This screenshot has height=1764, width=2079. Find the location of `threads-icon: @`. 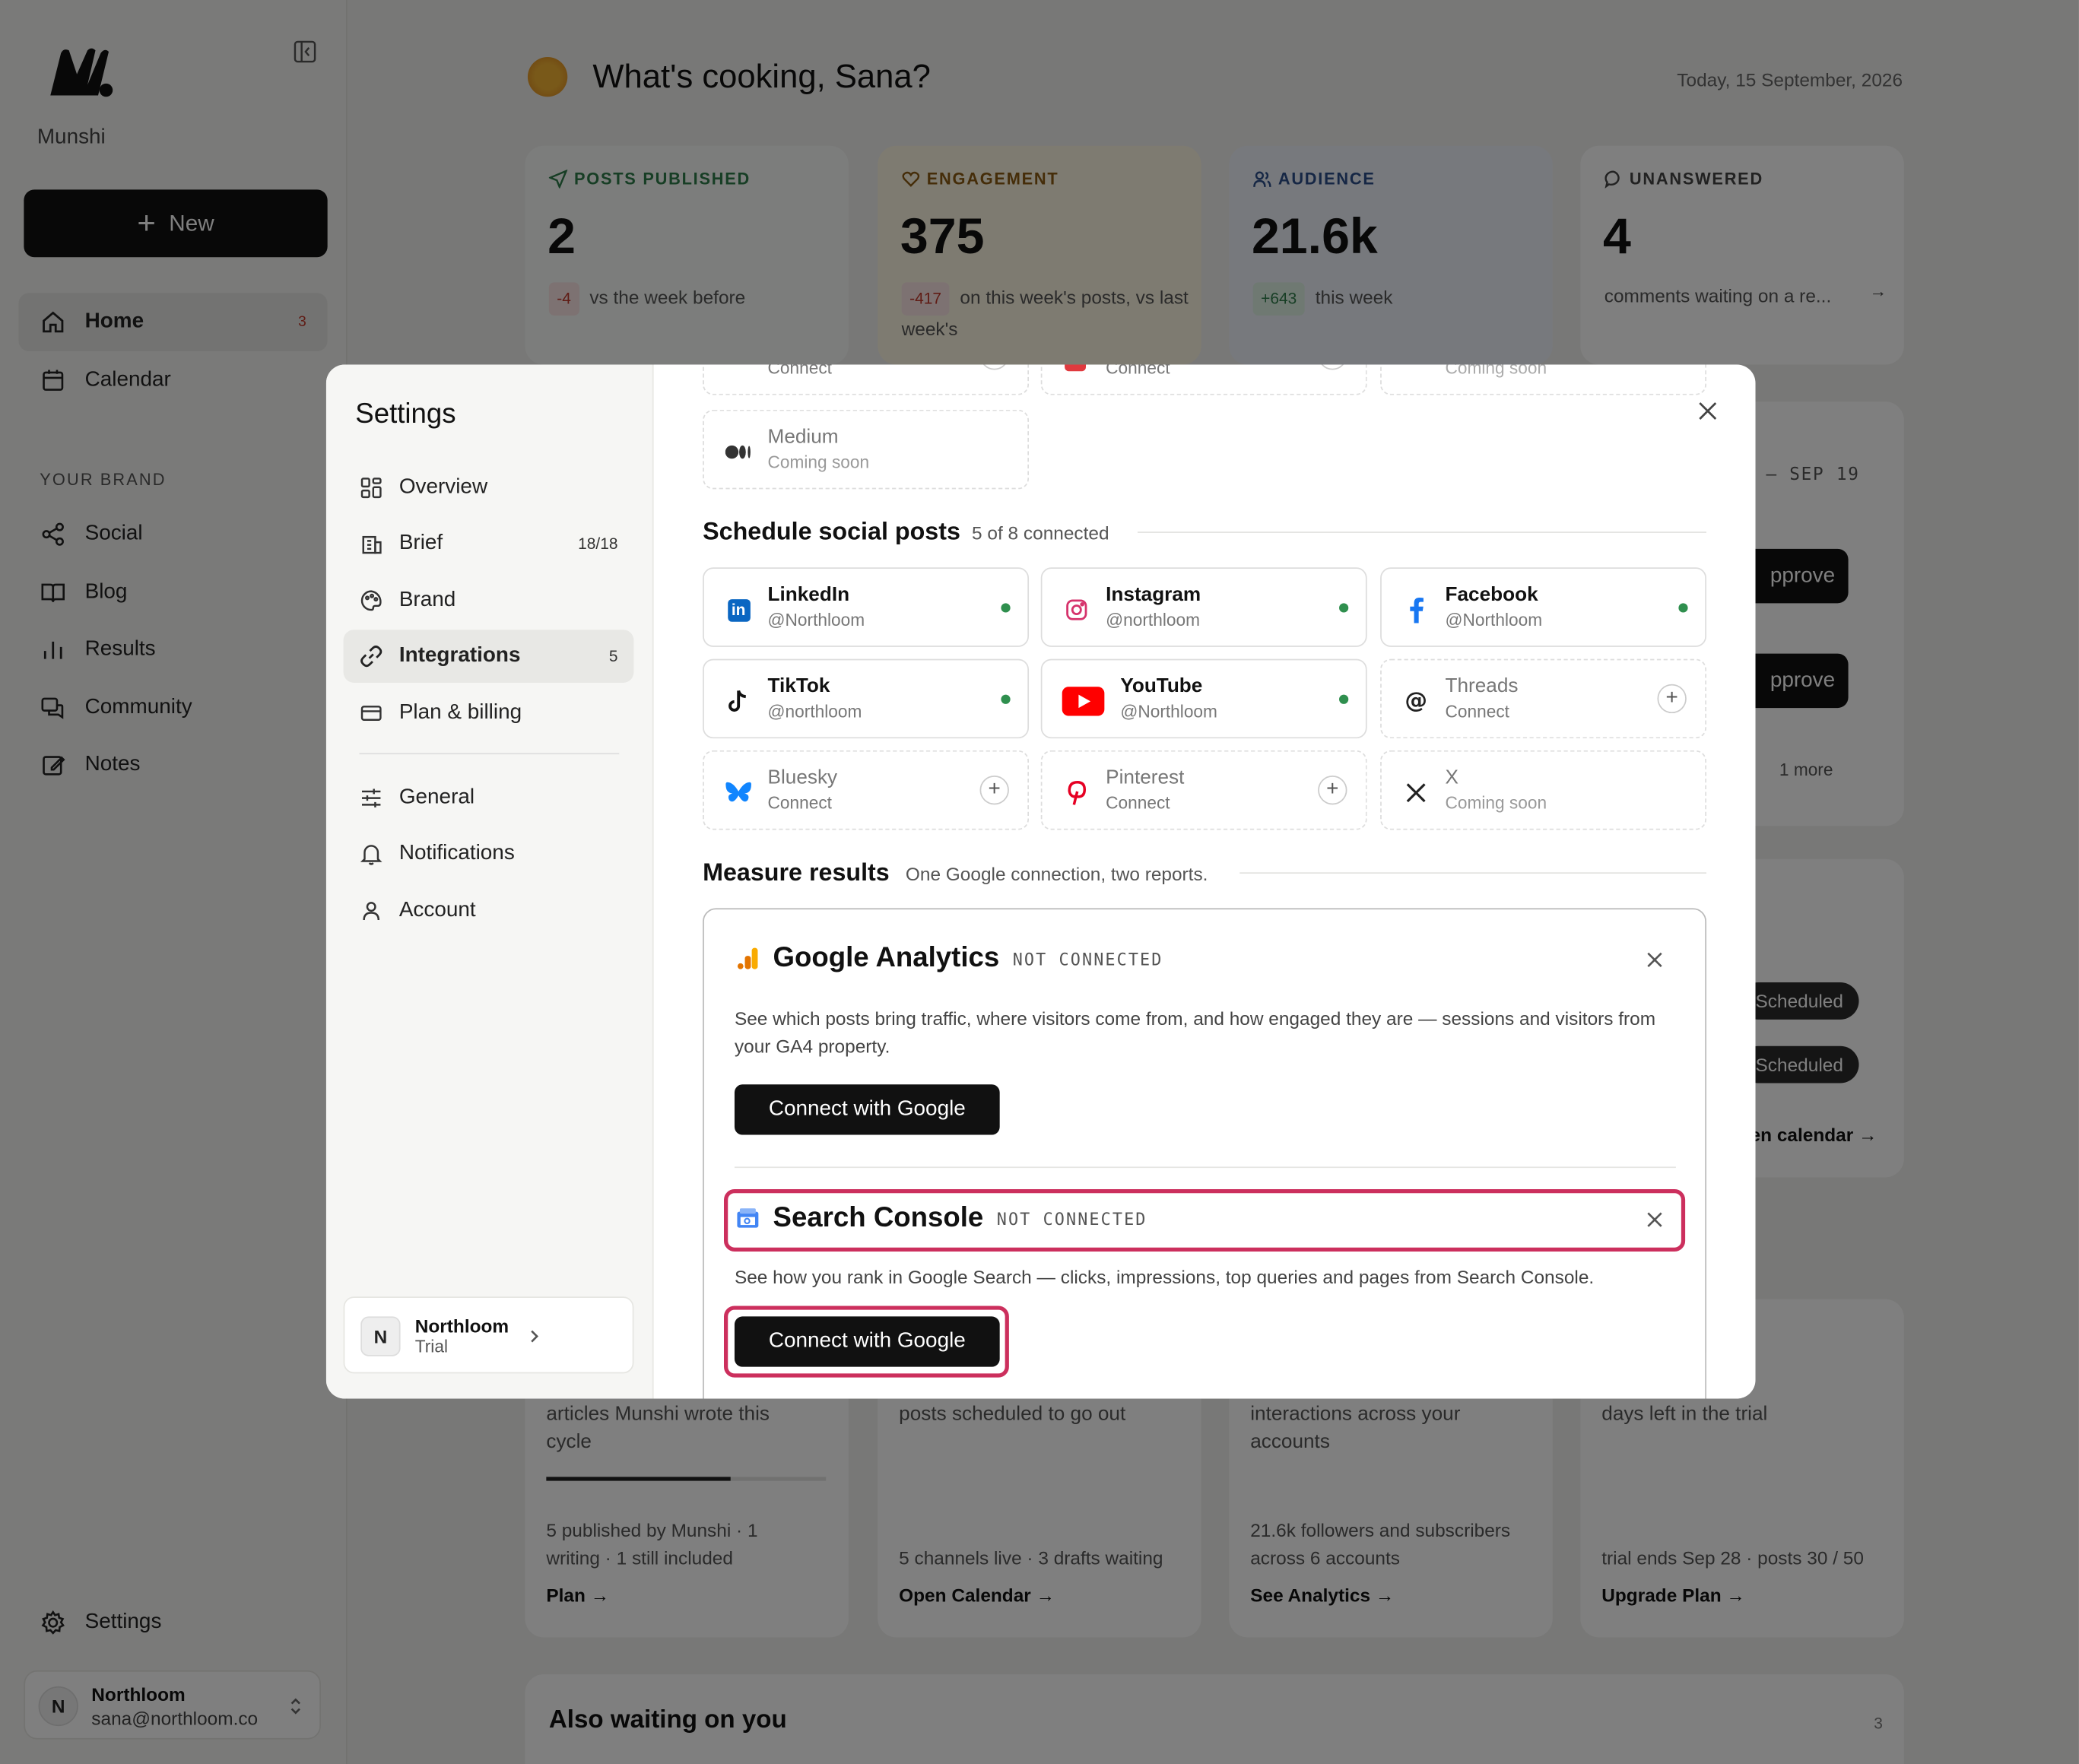

threads-icon: @ is located at coordinates (1416, 701).